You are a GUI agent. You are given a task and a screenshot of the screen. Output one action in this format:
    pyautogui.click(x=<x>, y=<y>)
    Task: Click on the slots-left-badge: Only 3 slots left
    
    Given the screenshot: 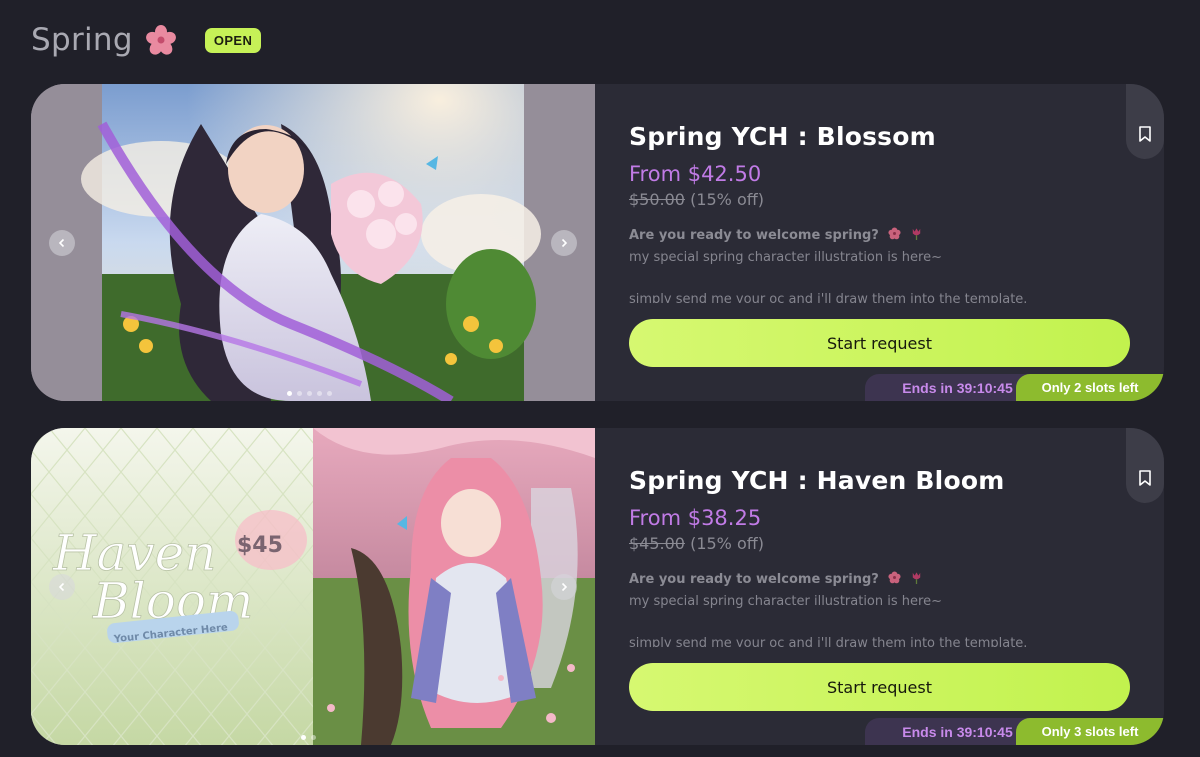 What is the action you would take?
    pyautogui.click(x=1090, y=731)
    